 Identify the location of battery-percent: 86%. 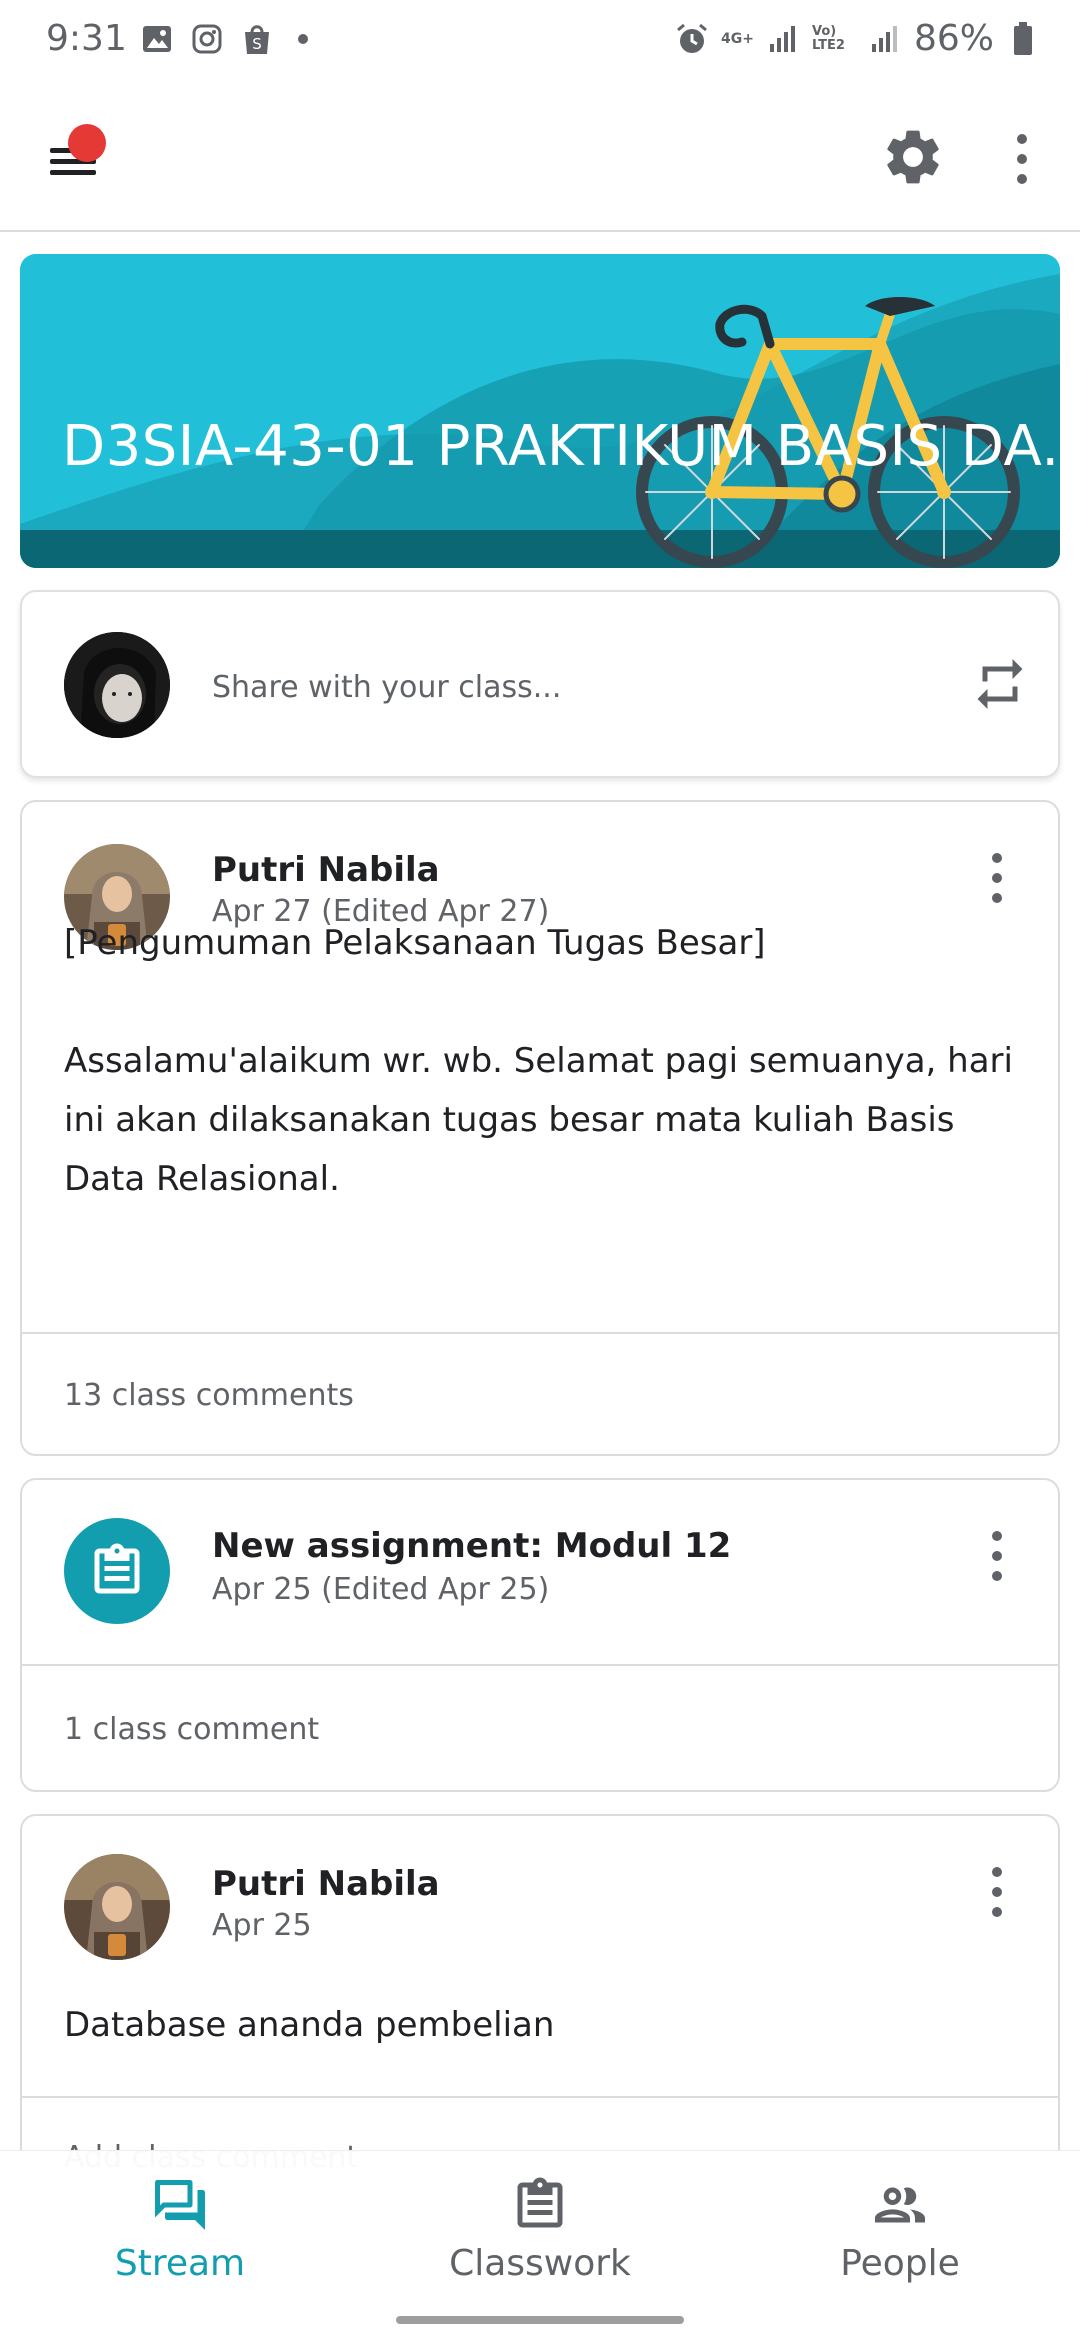
(953, 38).